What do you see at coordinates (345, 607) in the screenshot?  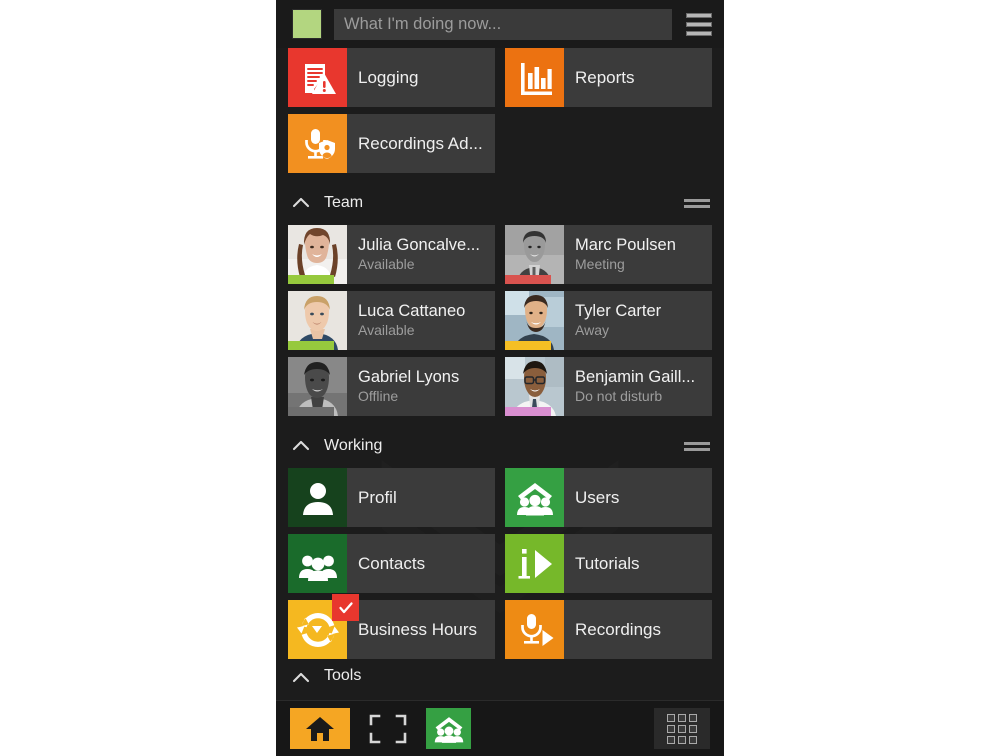 I see `checkmark-badge` at bounding box center [345, 607].